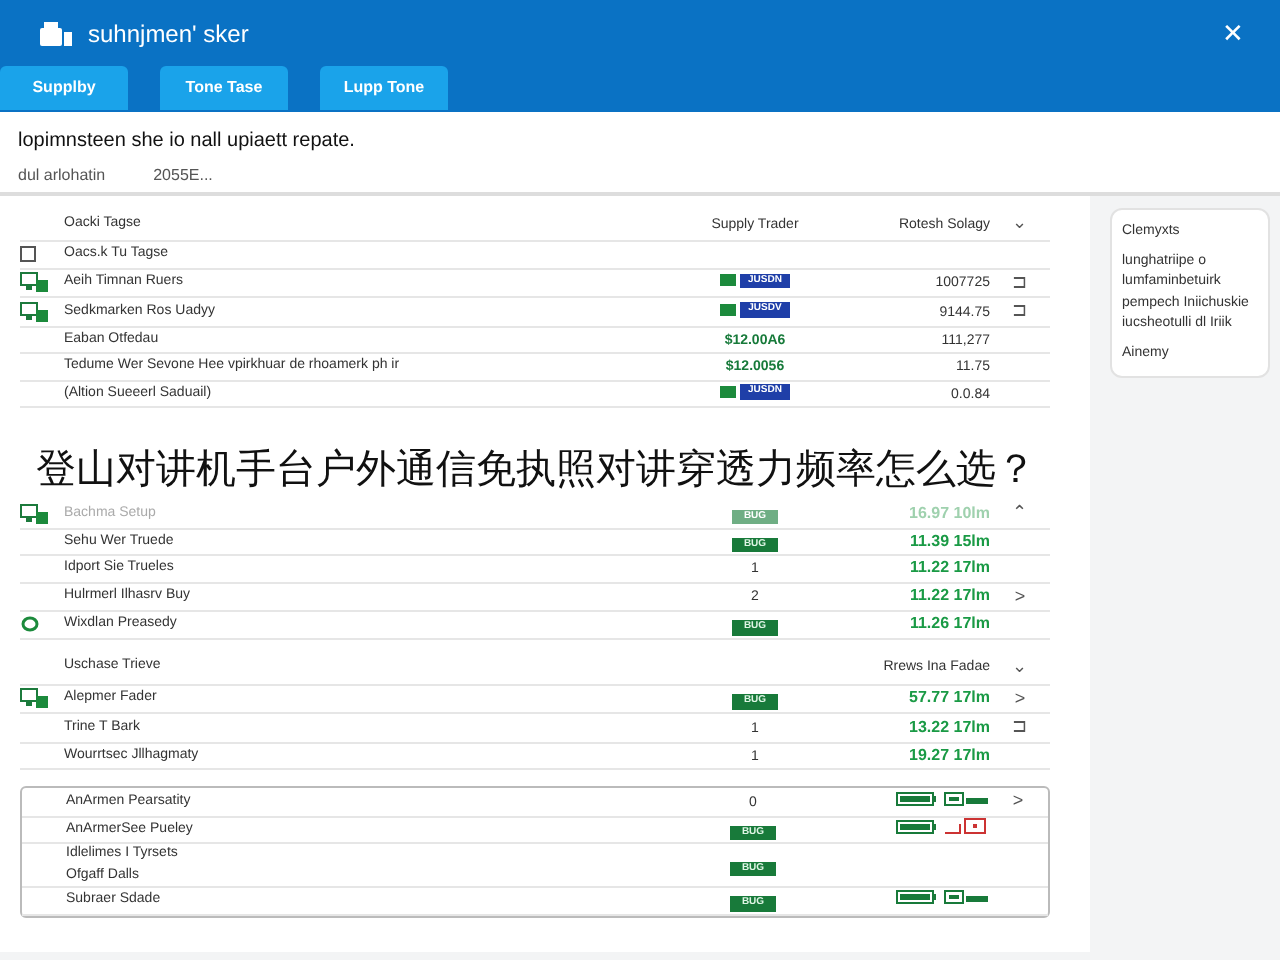 Image resolution: width=1280 pixels, height=960 pixels. Describe the element at coordinates (966, 826) in the screenshot. I see `alert-icon` at that location.